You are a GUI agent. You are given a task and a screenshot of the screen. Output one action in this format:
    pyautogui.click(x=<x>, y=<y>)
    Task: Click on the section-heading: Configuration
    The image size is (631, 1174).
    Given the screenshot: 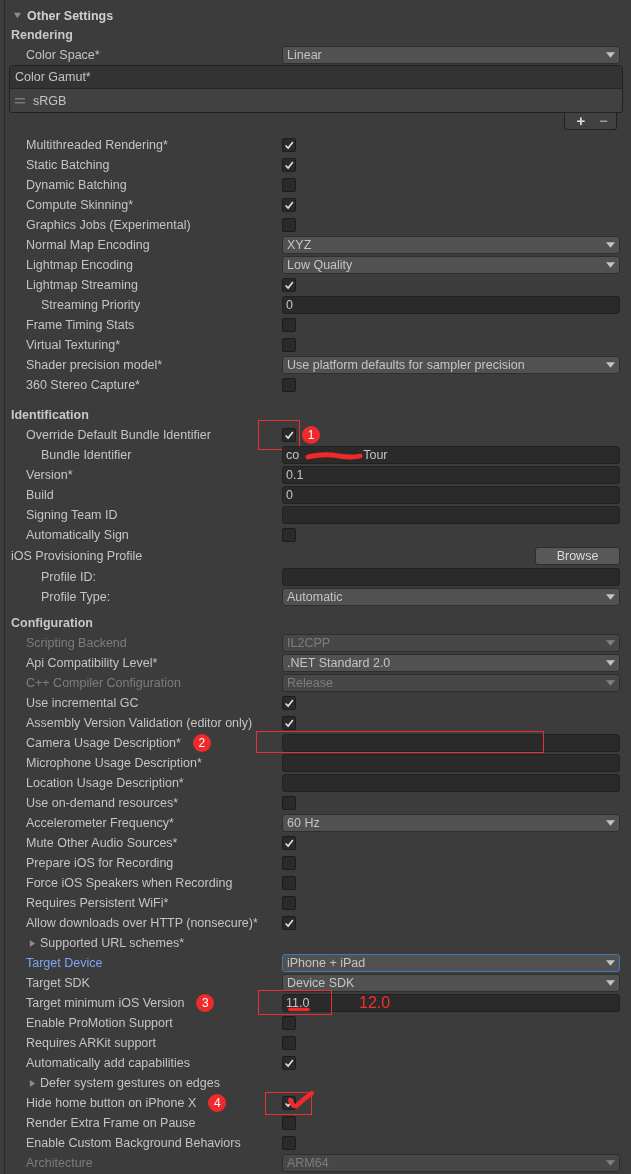 What is the action you would take?
    pyautogui.click(x=52, y=623)
    